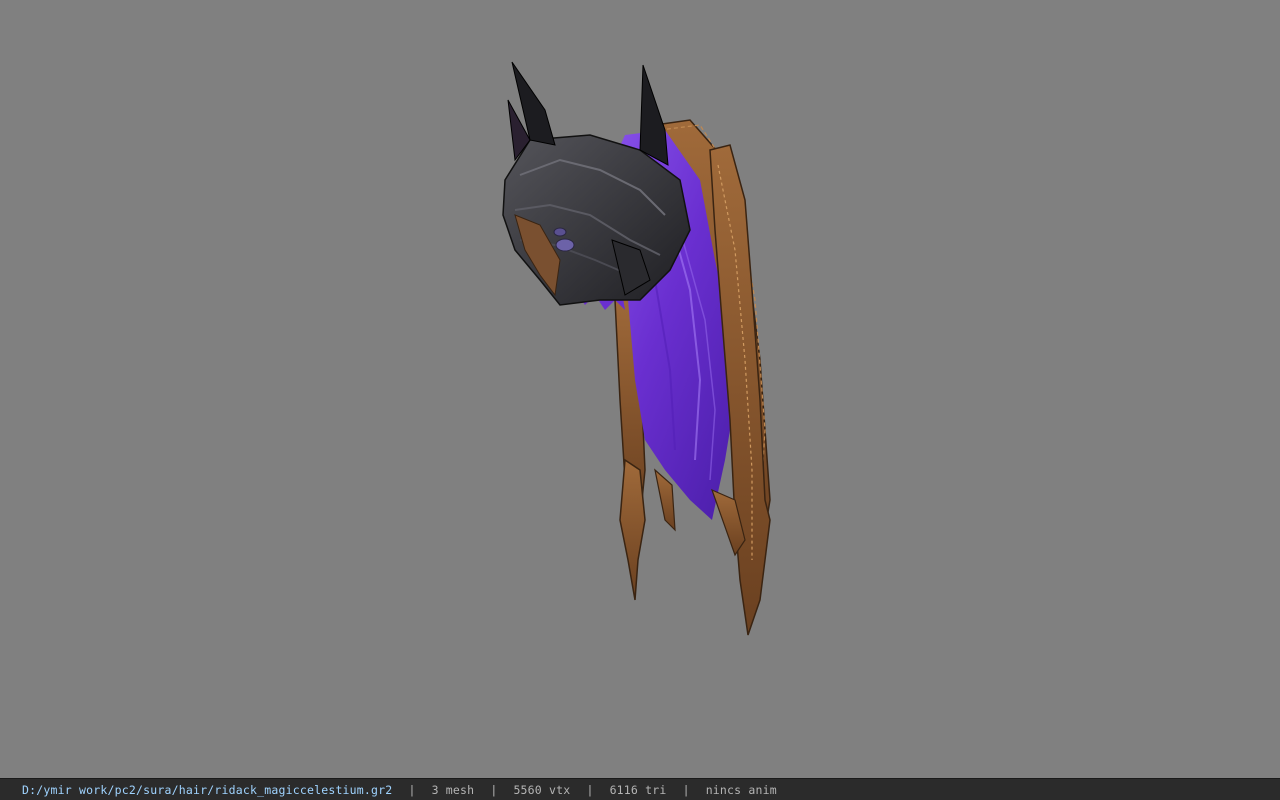 This screenshot has width=1280, height=800. I want to click on triangle-count-label: 6116 tri, so click(638, 789).